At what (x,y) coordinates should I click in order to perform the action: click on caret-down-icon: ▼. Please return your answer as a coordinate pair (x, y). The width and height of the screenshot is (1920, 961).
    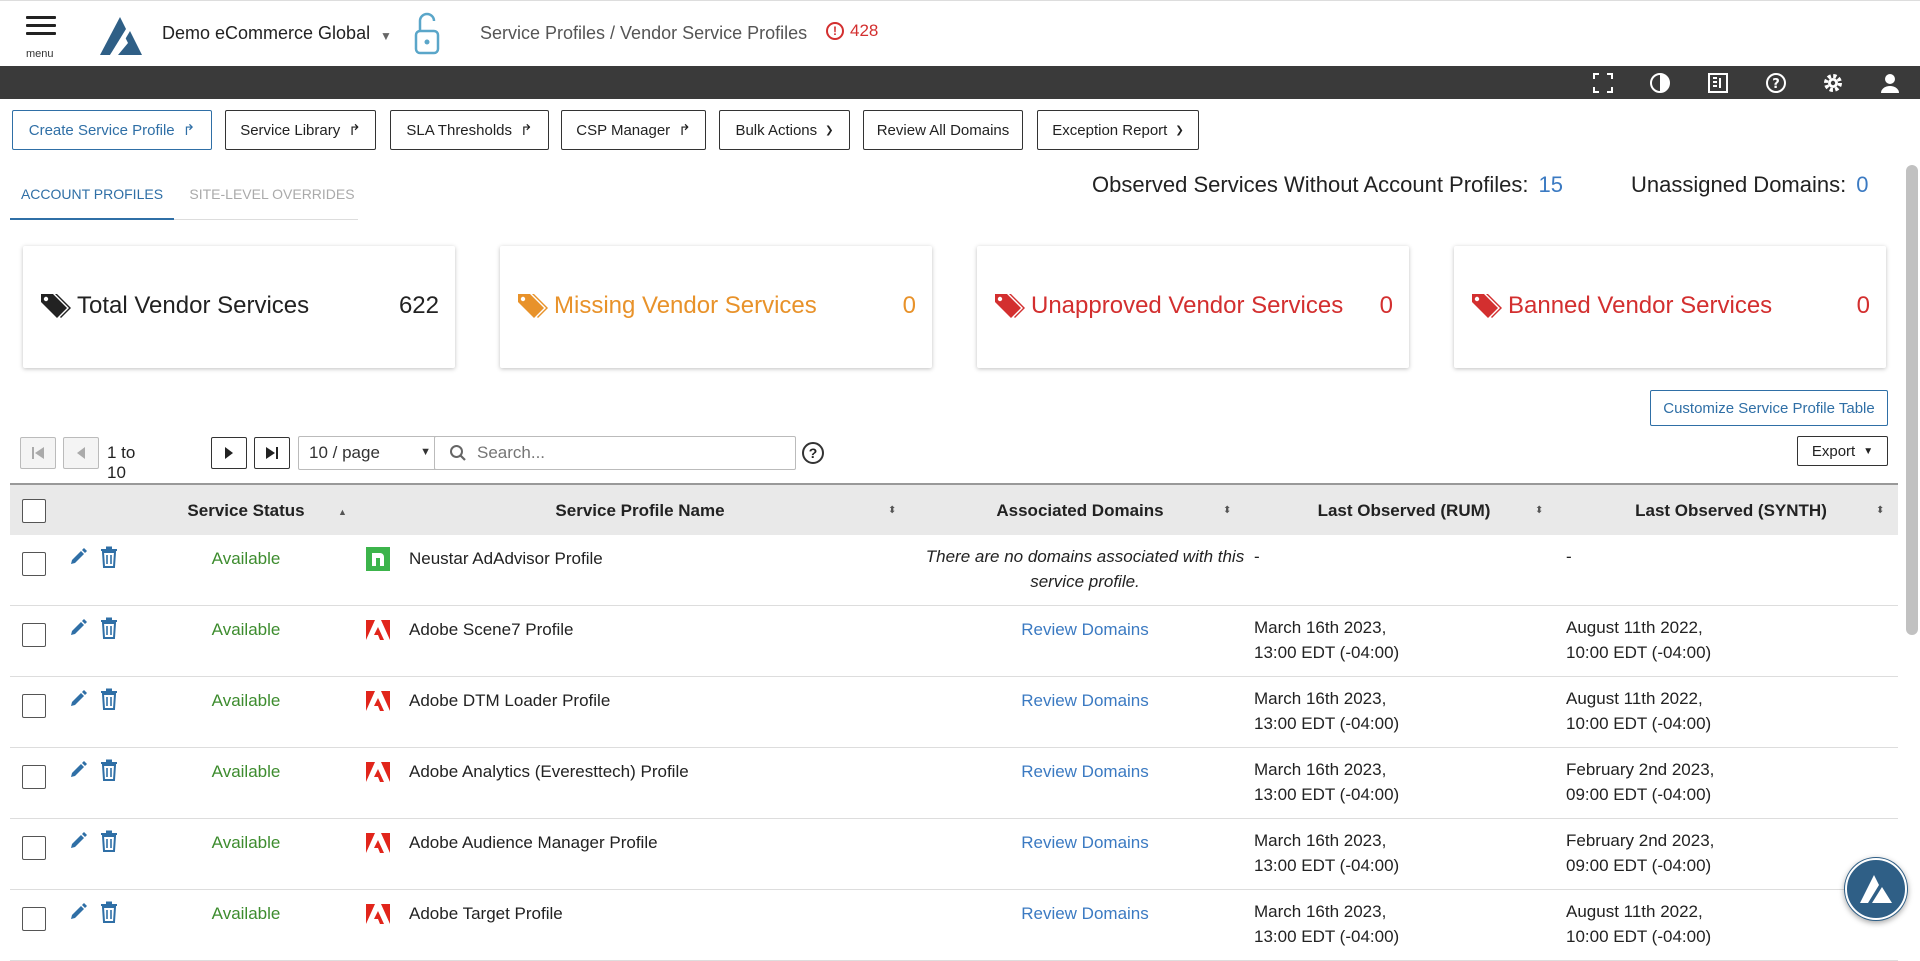
    Looking at the image, I should click on (386, 36).